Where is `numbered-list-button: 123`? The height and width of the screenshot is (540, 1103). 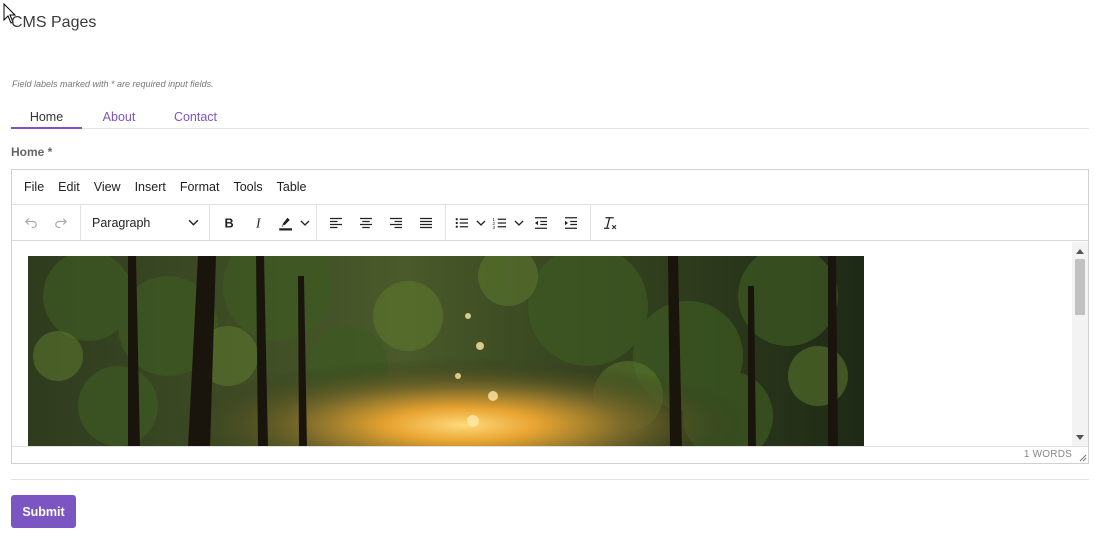 numbered-list-button: 123 is located at coordinates (500, 223).